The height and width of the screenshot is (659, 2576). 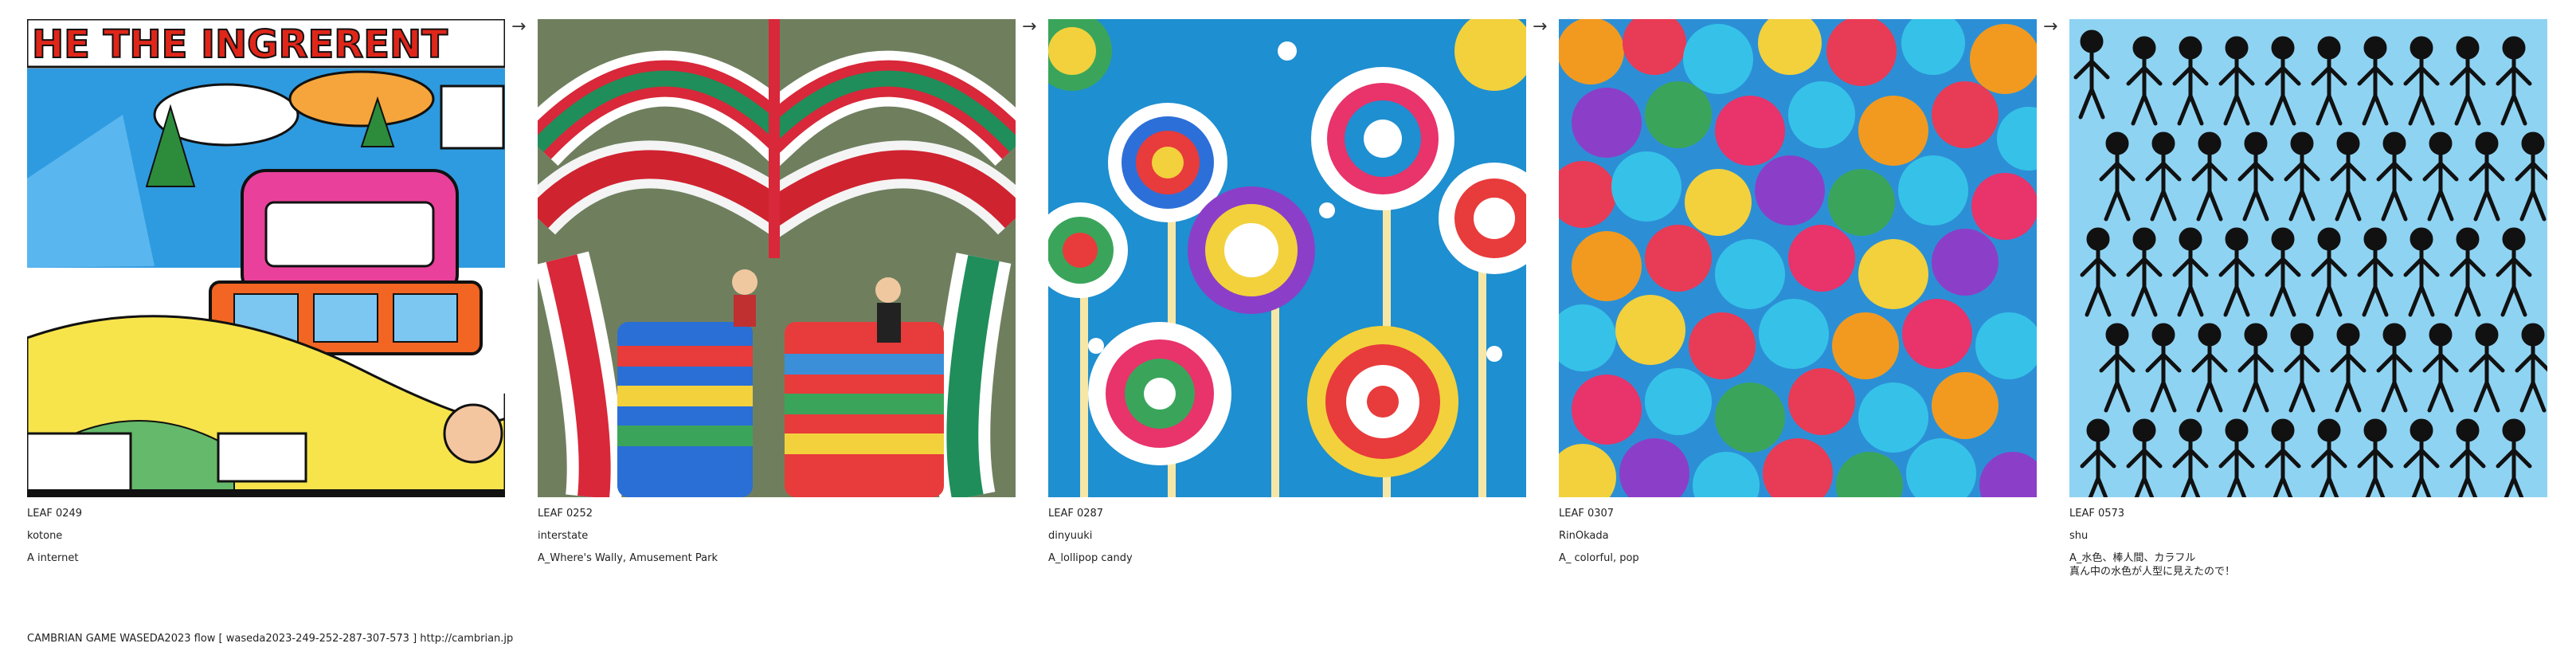 I want to click on leaf-author: RinOkada, so click(x=1798, y=540).